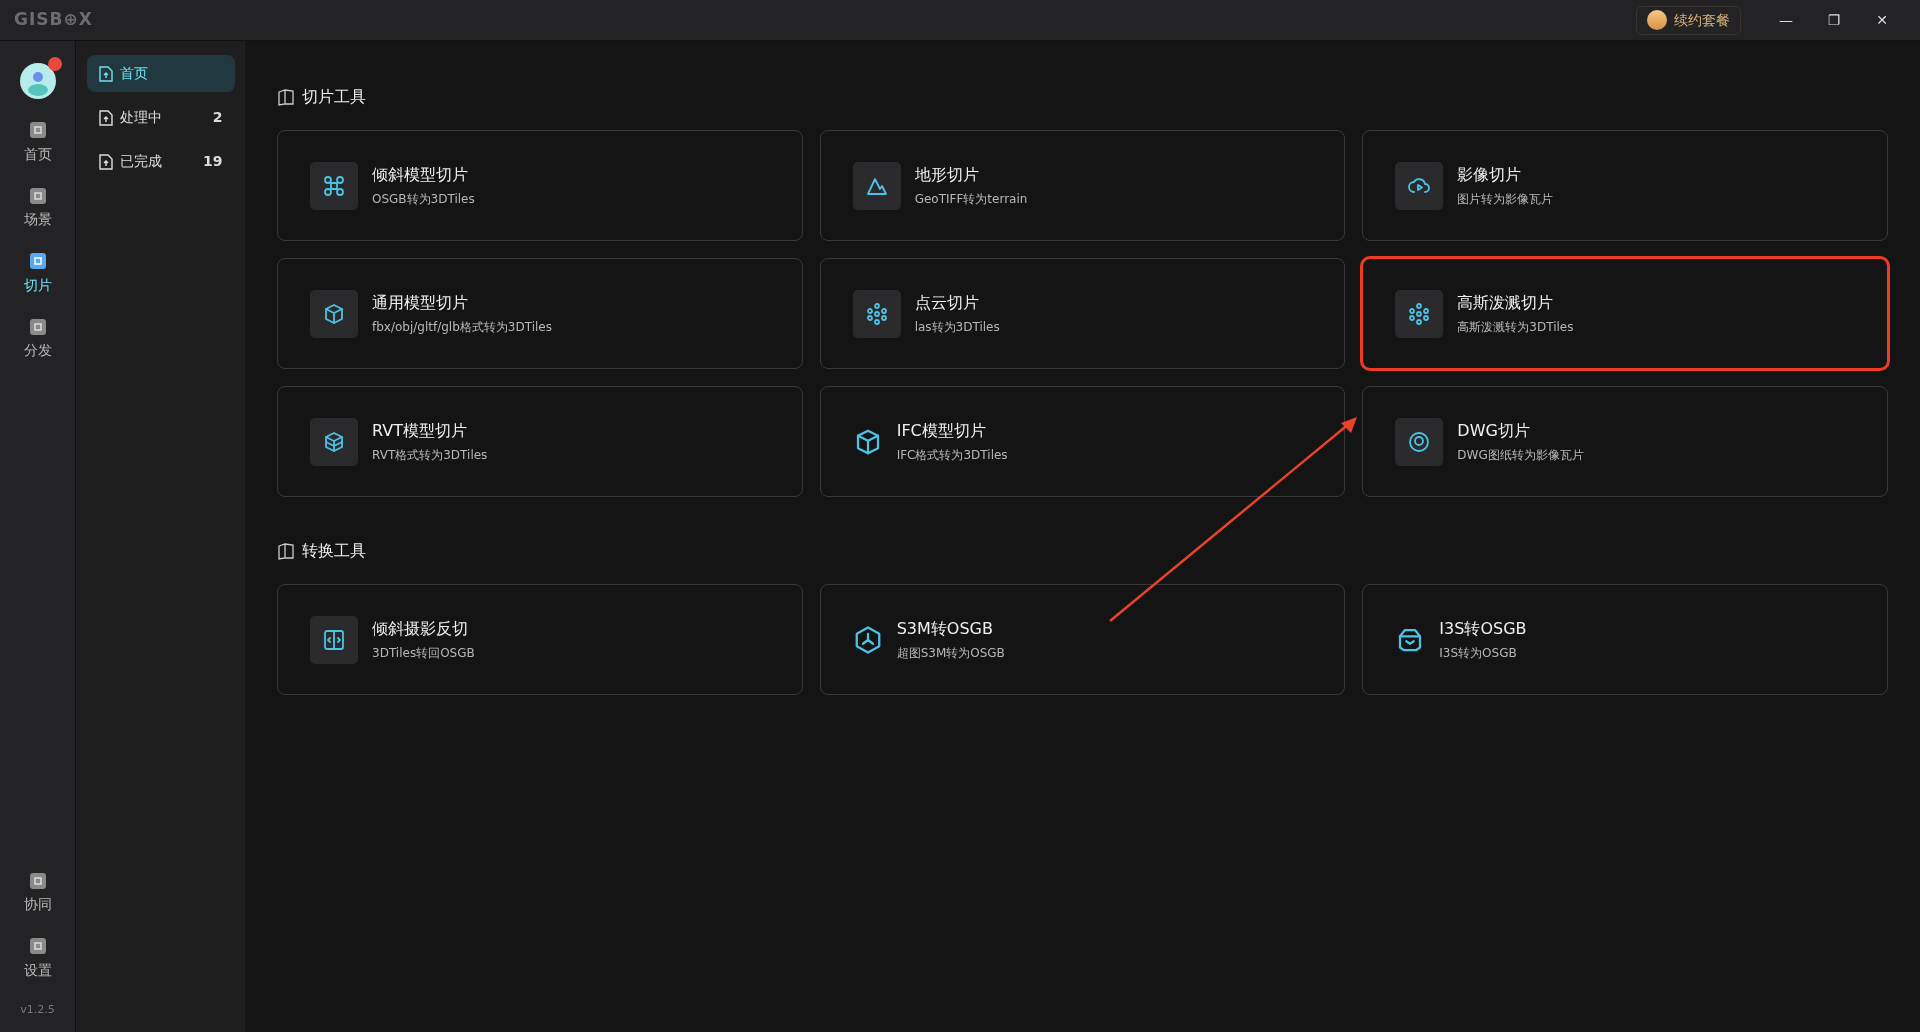 This screenshot has width=1920, height=1032. I want to click on card-subtitle: OSGB转为3DTiles, so click(423, 200).